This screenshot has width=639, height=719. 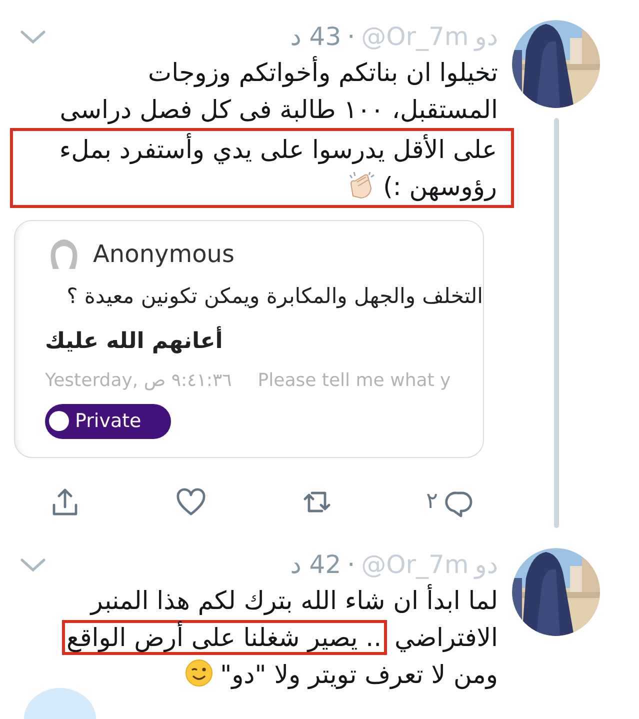 I want to click on highlighted-text: .. يصير شغلنا على أرض الواقع, so click(x=224, y=637).